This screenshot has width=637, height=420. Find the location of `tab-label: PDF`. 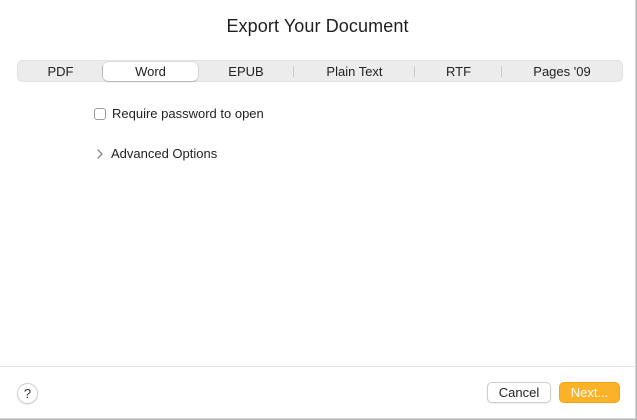

tab-label: PDF is located at coordinates (60, 71).